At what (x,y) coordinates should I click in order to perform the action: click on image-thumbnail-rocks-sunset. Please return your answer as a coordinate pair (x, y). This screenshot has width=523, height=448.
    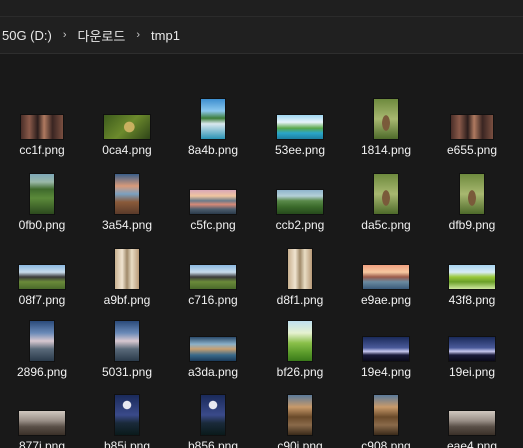
    Looking at the image, I should click on (386, 277).